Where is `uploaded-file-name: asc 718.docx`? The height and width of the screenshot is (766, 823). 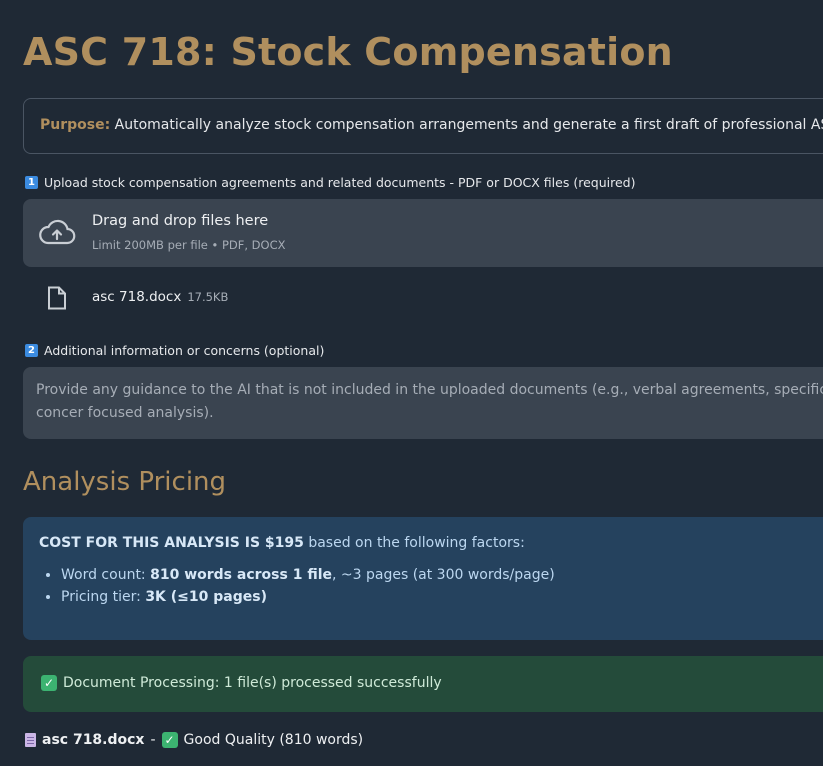
uploaded-file-name: asc 718.docx is located at coordinates (137, 297).